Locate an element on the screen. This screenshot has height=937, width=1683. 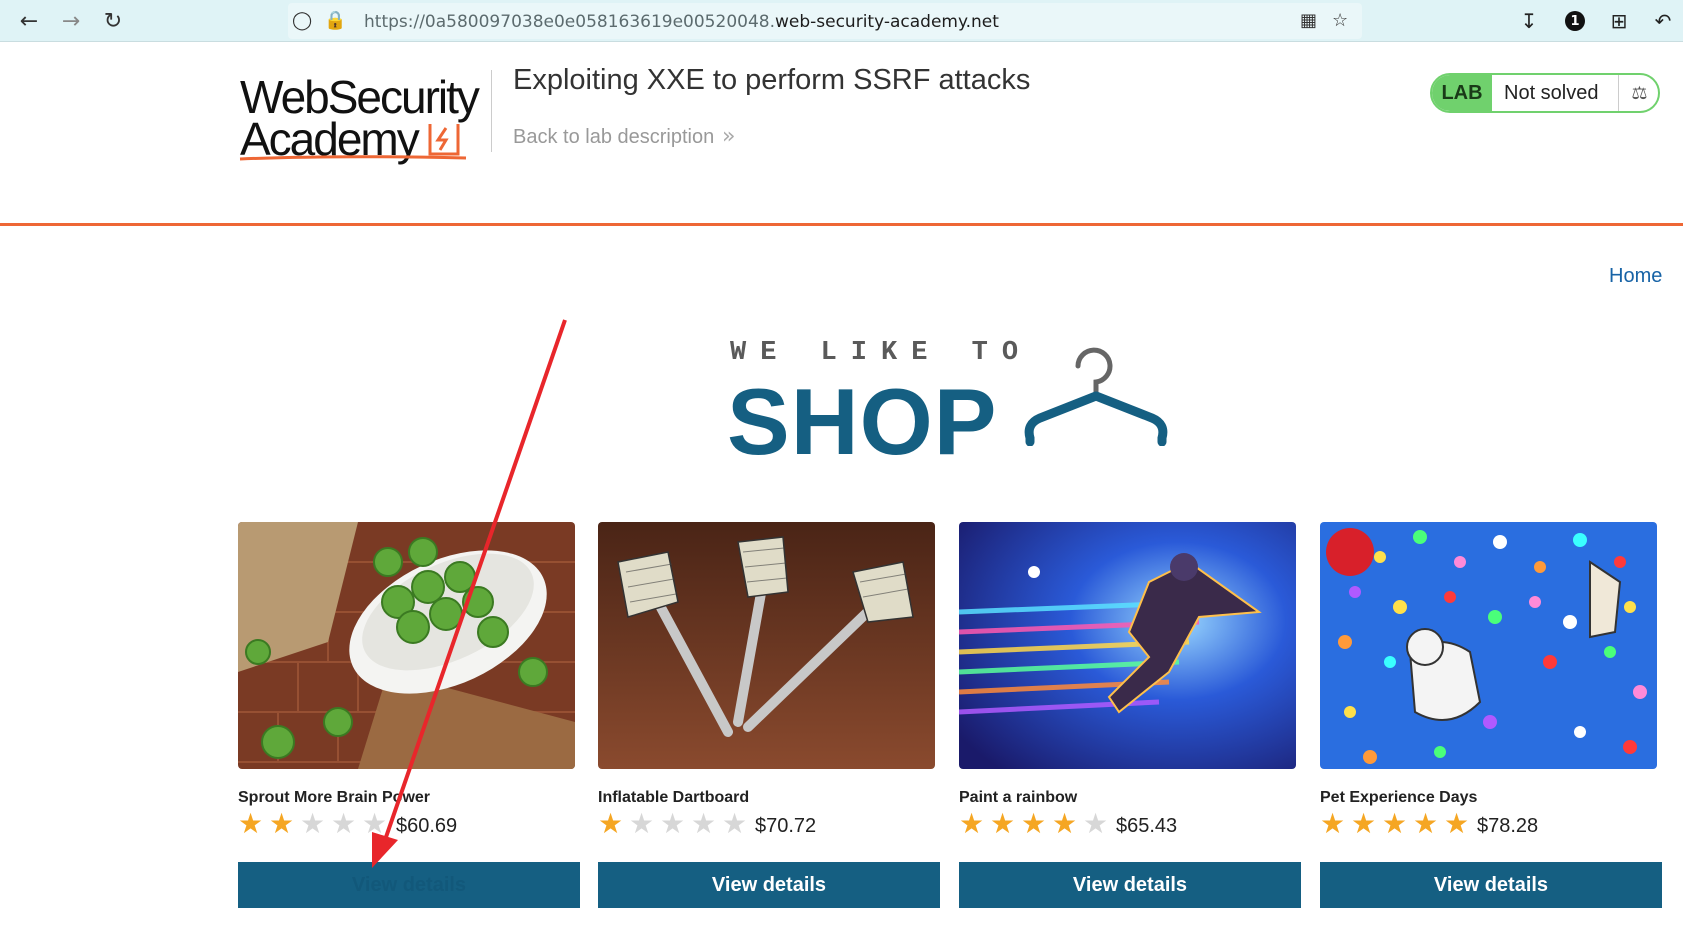
product-name: Paint a rainbow is located at coordinates (1018, 797).